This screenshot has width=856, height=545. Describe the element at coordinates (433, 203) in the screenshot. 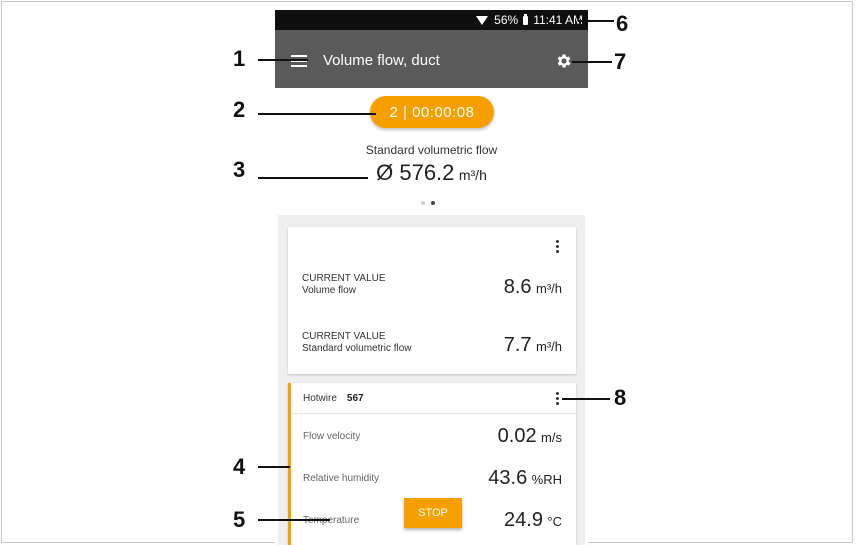

I see `page-dot-active` at that location.